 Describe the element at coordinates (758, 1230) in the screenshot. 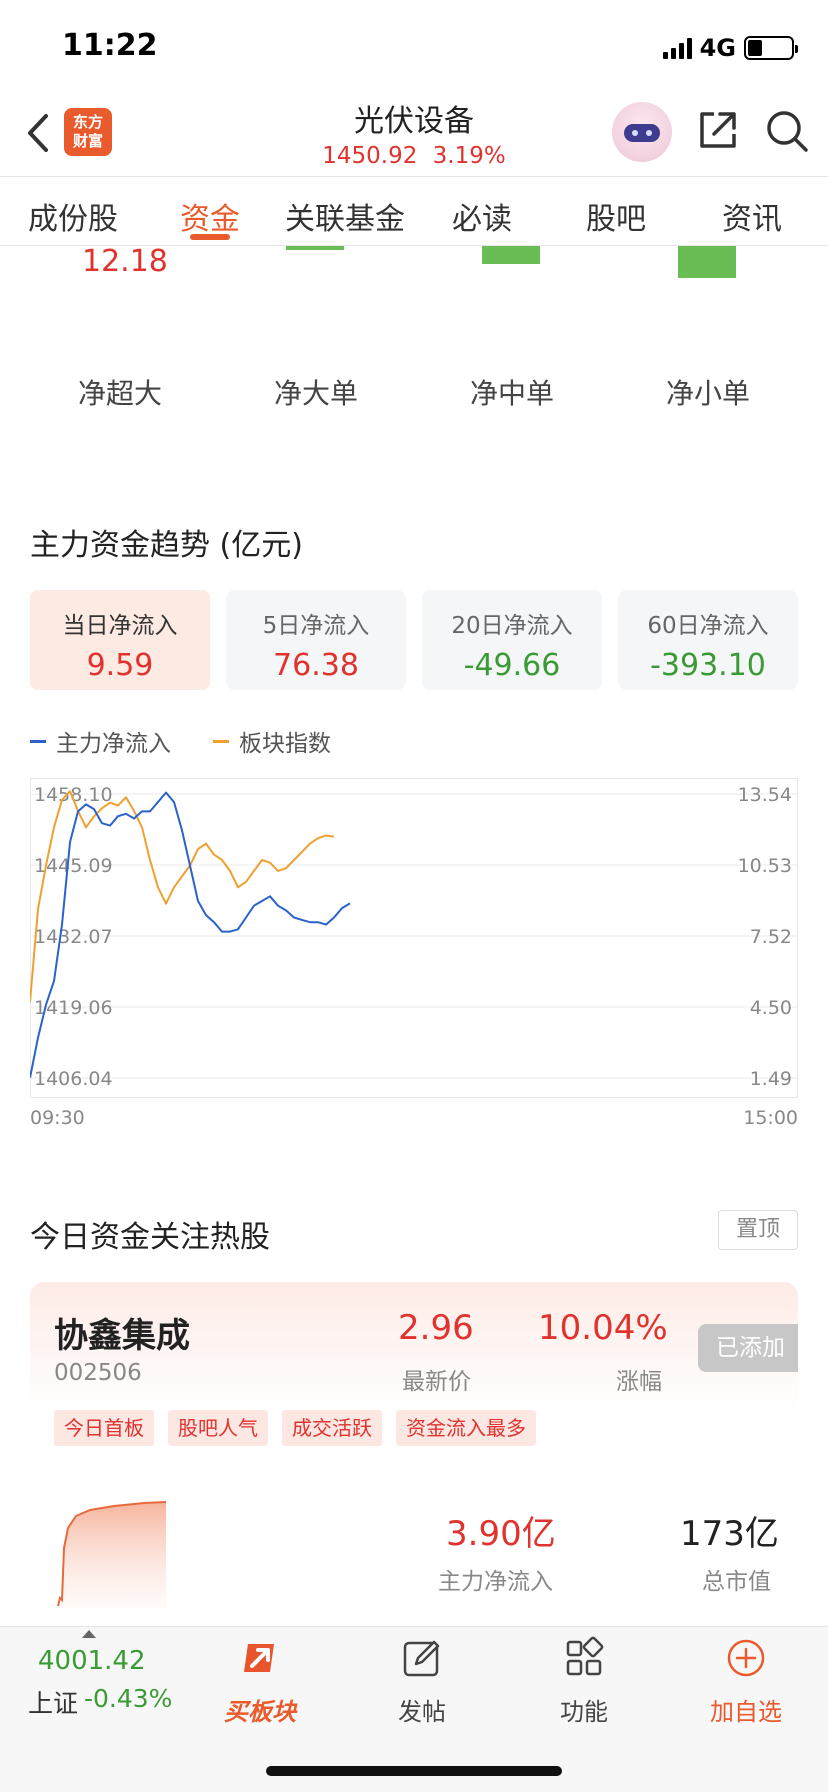

I see `pin-to-top-button: 置顶` at that location.